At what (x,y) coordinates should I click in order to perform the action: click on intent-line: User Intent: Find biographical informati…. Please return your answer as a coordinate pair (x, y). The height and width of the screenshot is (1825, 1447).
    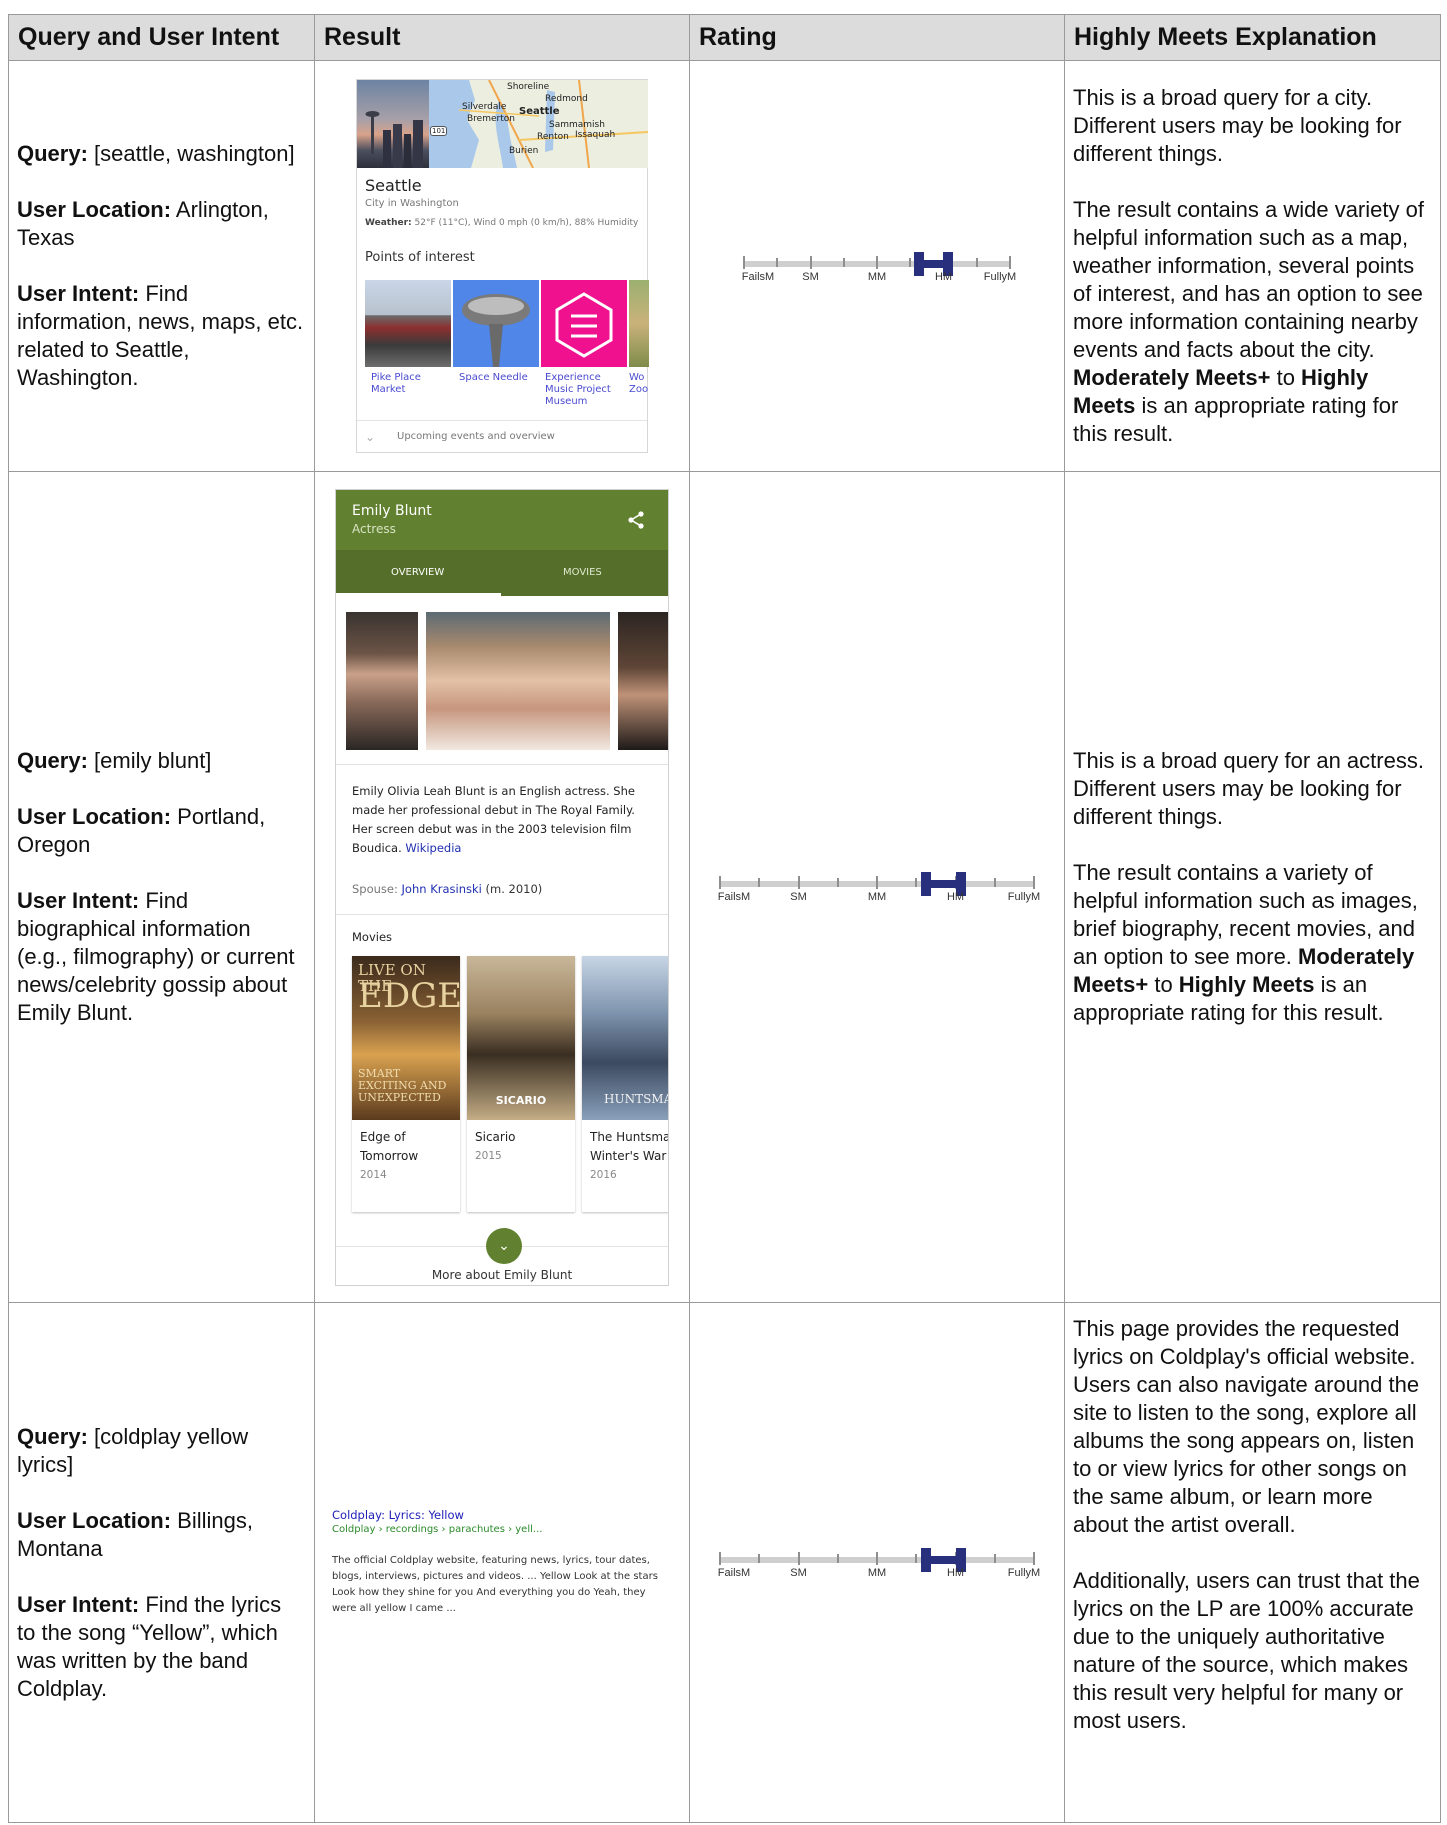
    Looking at the image, I should click on (156, 956).